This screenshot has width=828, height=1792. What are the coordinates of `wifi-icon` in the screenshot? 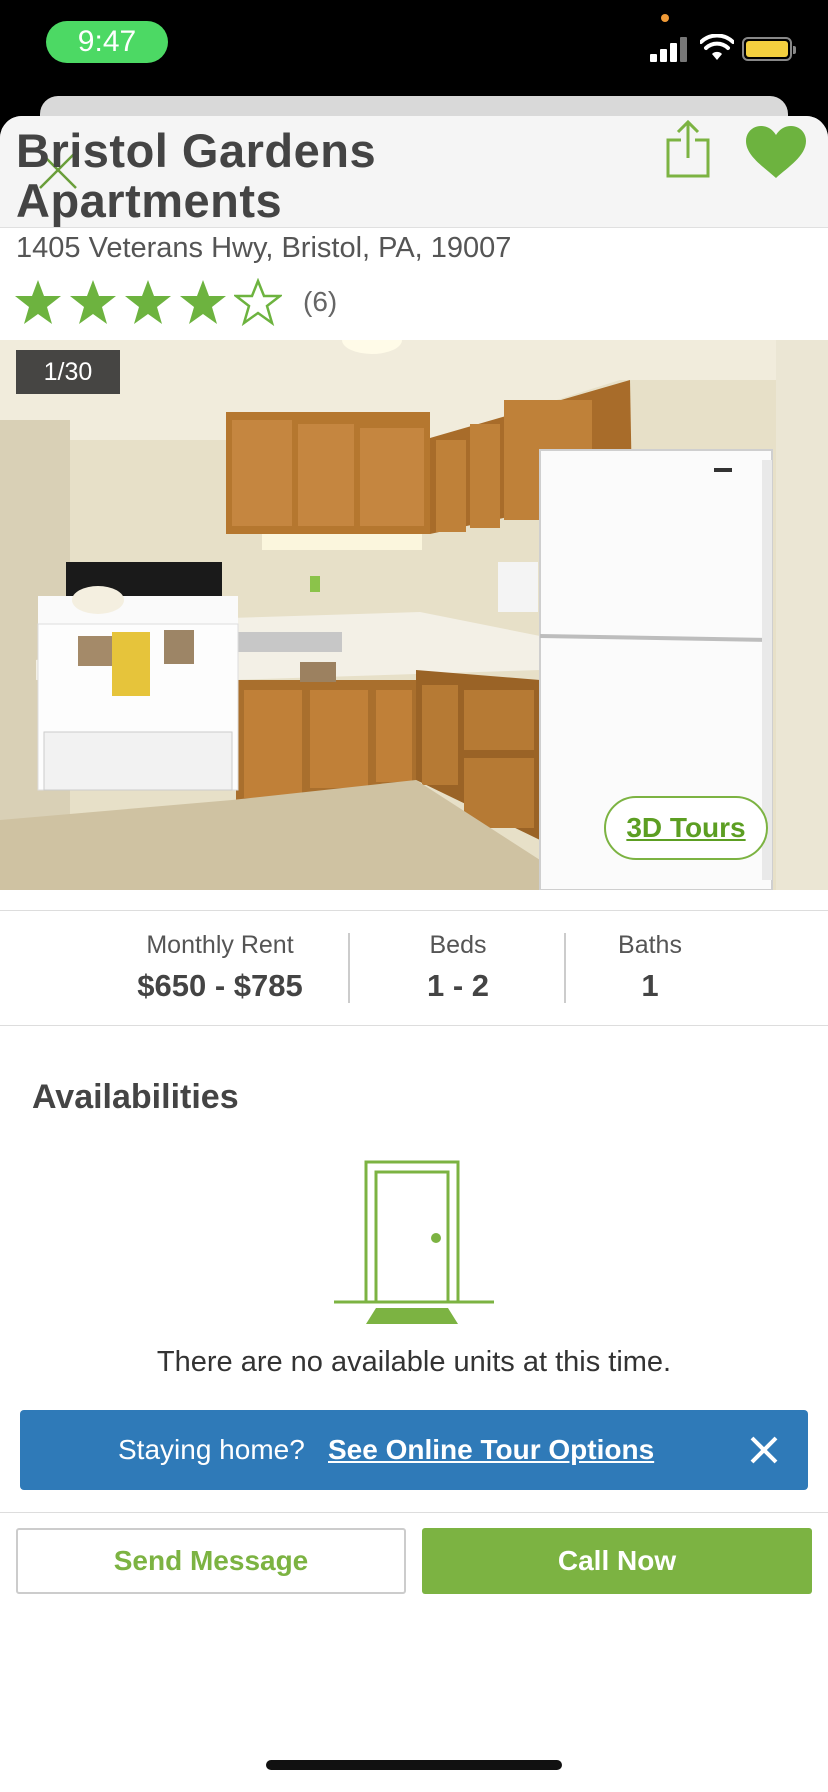 It's located at (717, 47).